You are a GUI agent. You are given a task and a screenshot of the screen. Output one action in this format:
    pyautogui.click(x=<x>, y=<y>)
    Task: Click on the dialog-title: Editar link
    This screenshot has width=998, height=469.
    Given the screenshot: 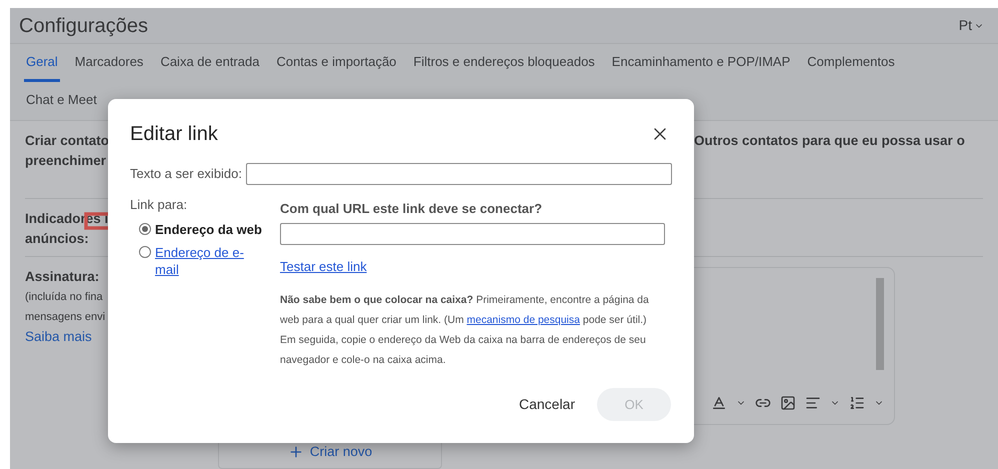 What is the action you would take?
    pyautogui.click(x=174, y=134)
    